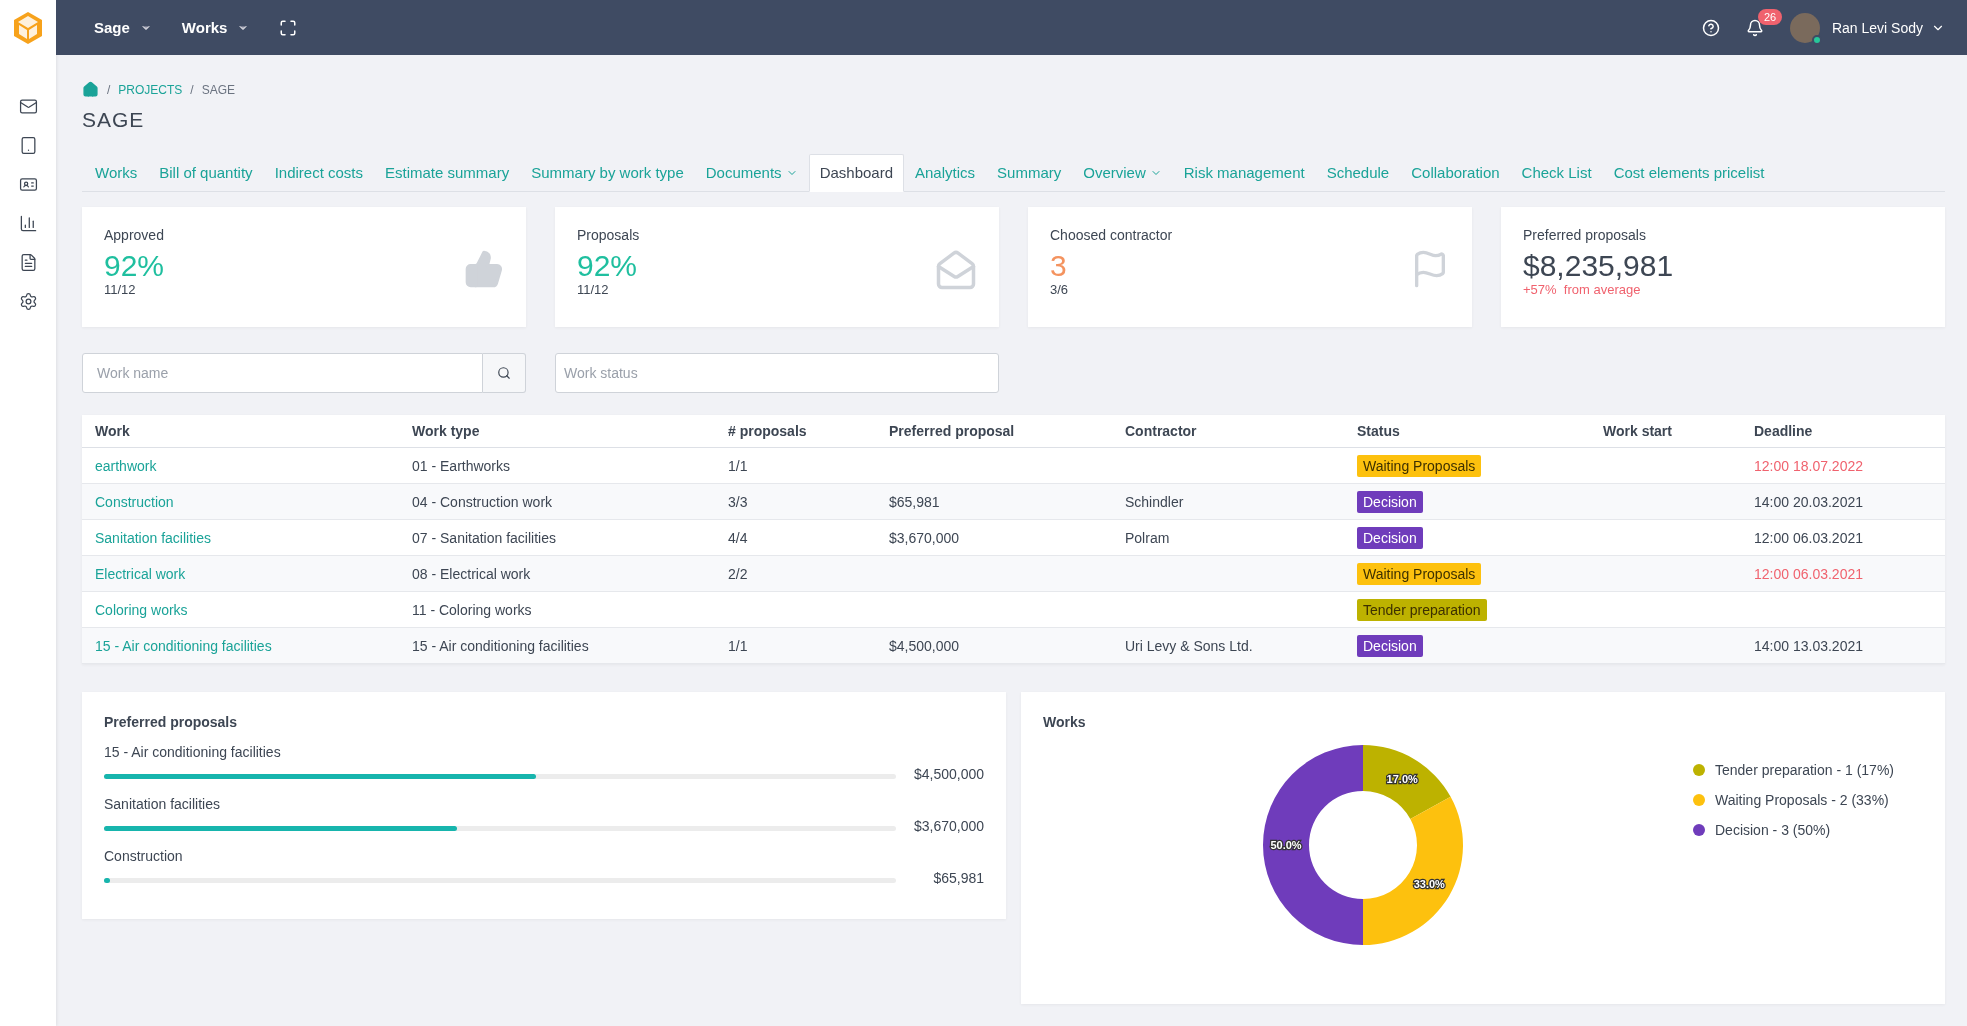  Describe the element at coordinates (193, 752) in the screenshot. I see `bar-label: 15 - Air conditioning facilities` at that location.